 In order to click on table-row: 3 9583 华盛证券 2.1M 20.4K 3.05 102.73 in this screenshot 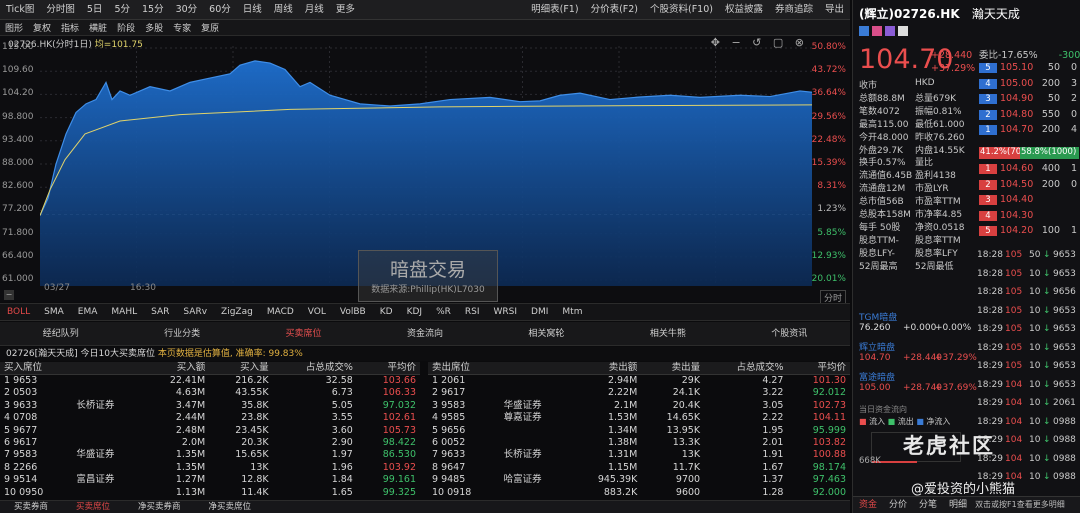, I will do `click(639, 406)`.